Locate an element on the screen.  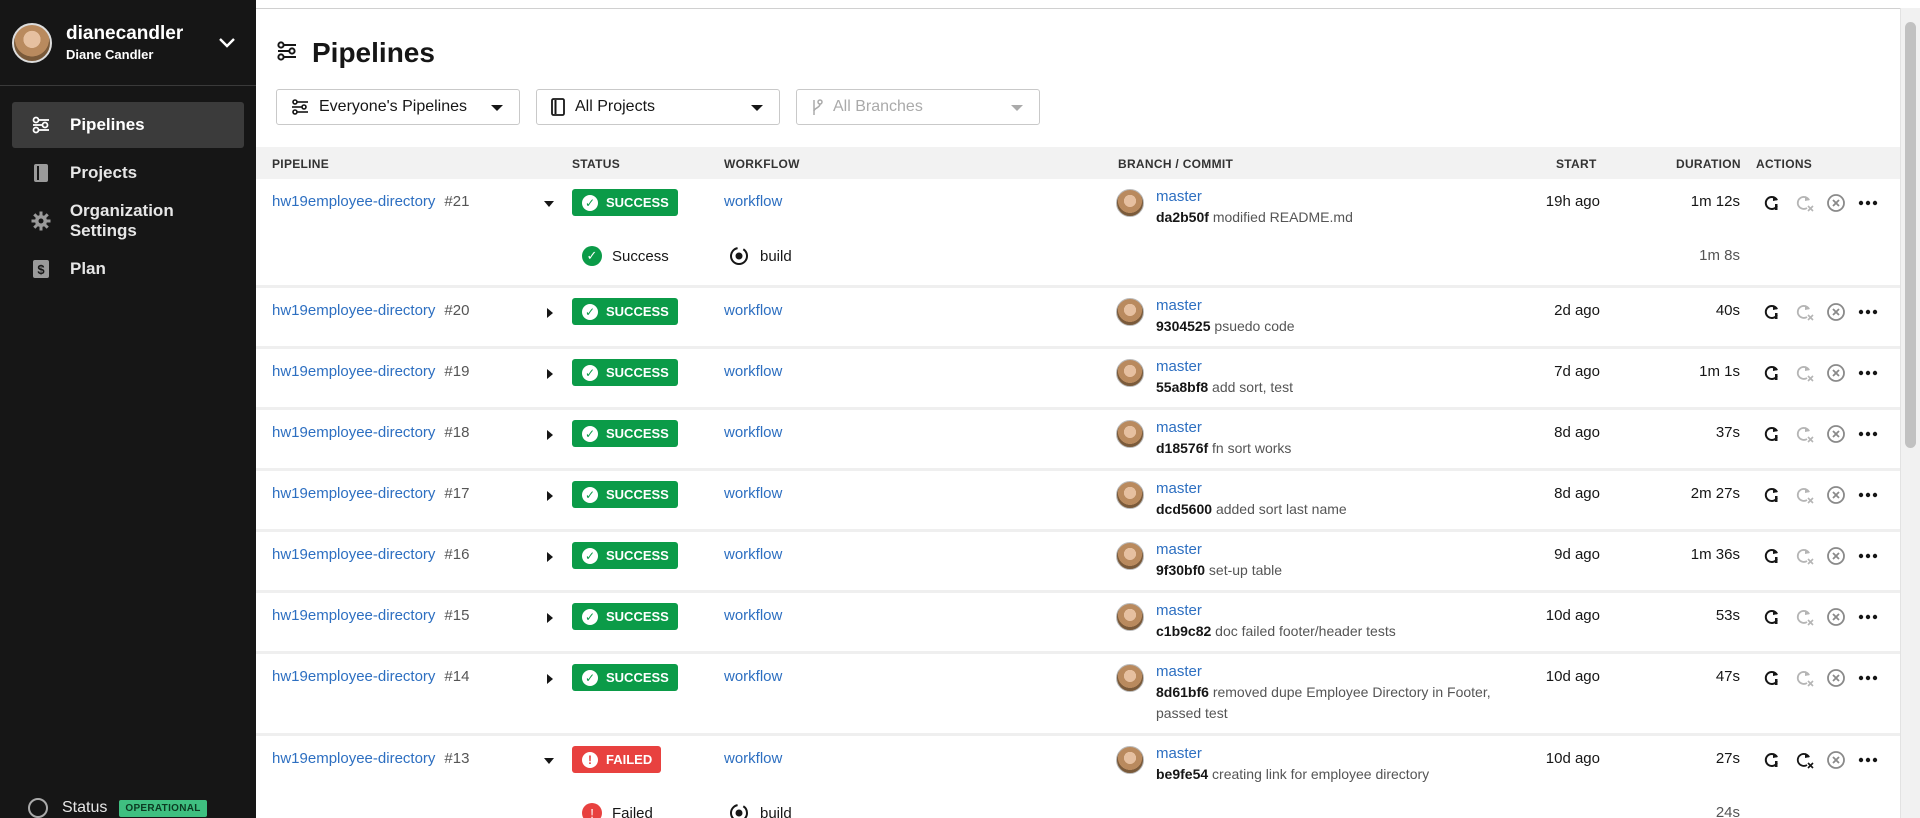
status-badge: ! FAILED is located at coordinates (617, 759).